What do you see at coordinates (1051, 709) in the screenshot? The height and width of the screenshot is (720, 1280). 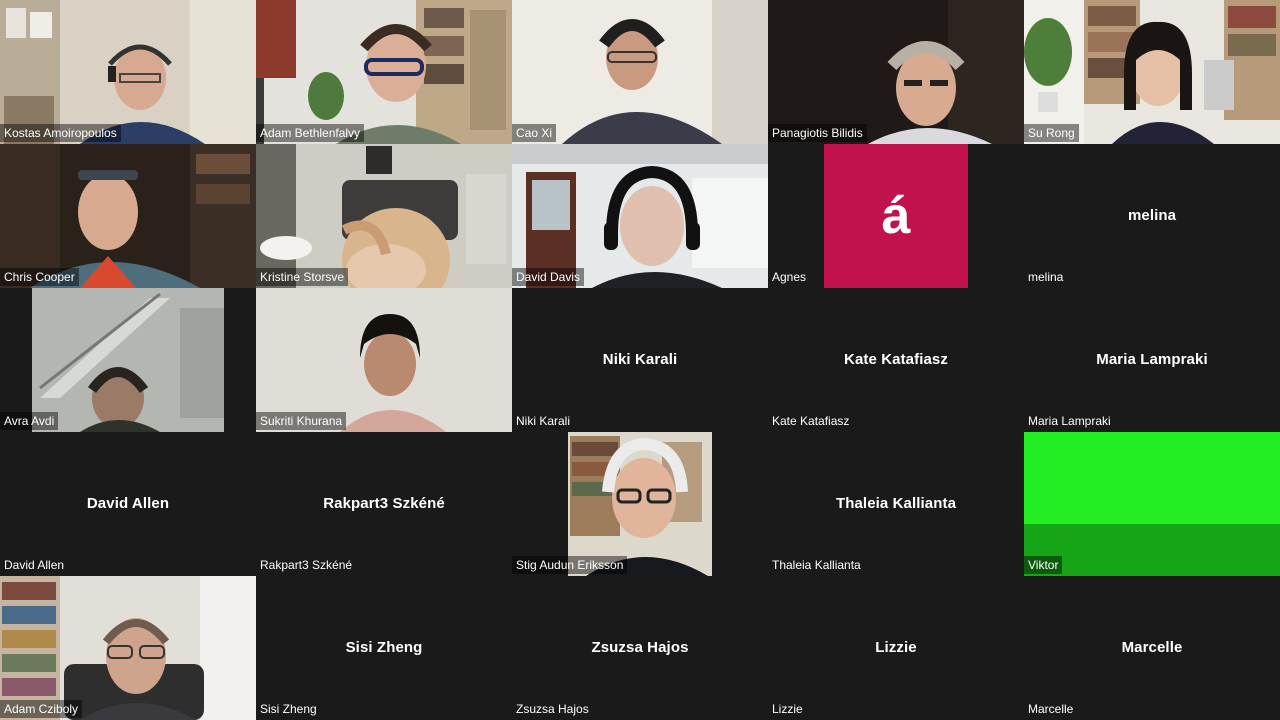 I see `participant-name-label: Marcelle` at bounding box center [1051, 709].